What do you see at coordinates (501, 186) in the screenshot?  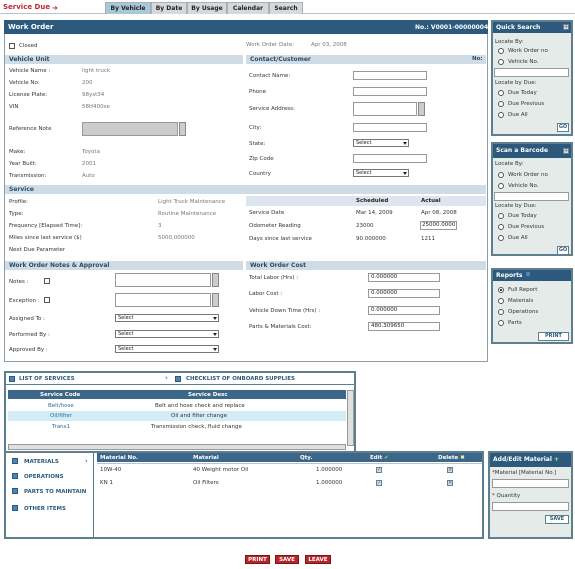 I see `barcode-radio-vehicle` at bounding box center [501, 186].